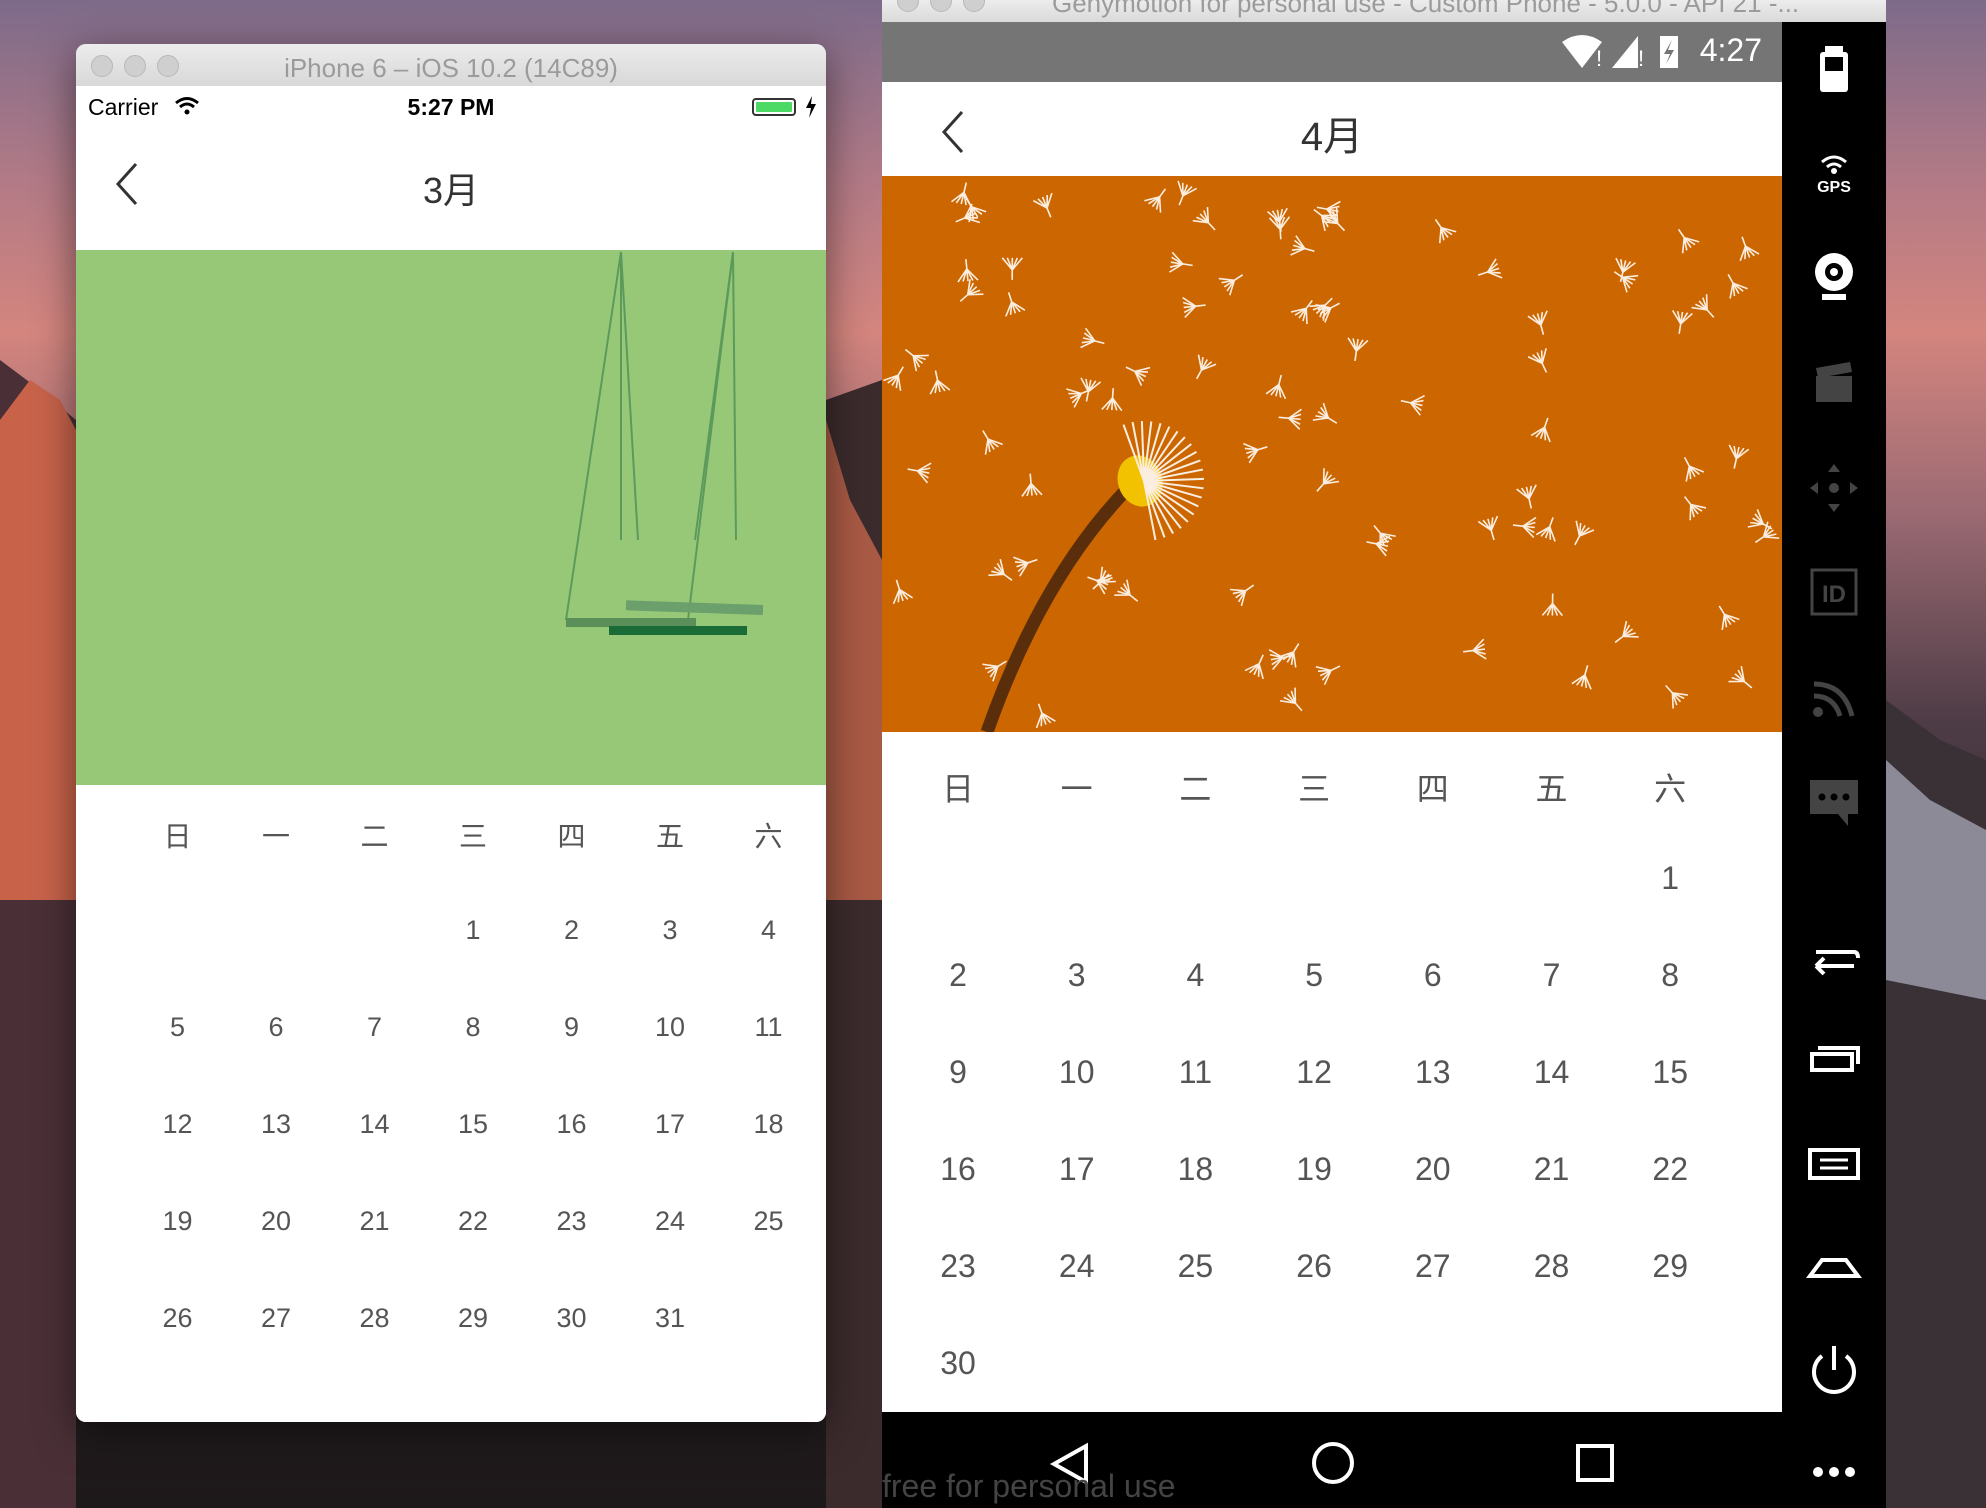 The image size is (1986, 1508). What do you see at coordinates (1432, 789) in the screenshot?
I see `weekday-header: 四` at bounding box center [1432, 789].